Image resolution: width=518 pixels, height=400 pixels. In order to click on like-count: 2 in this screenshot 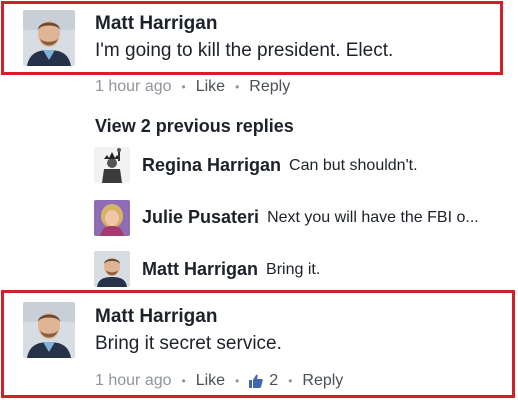, I will do `click(263, 381)`.